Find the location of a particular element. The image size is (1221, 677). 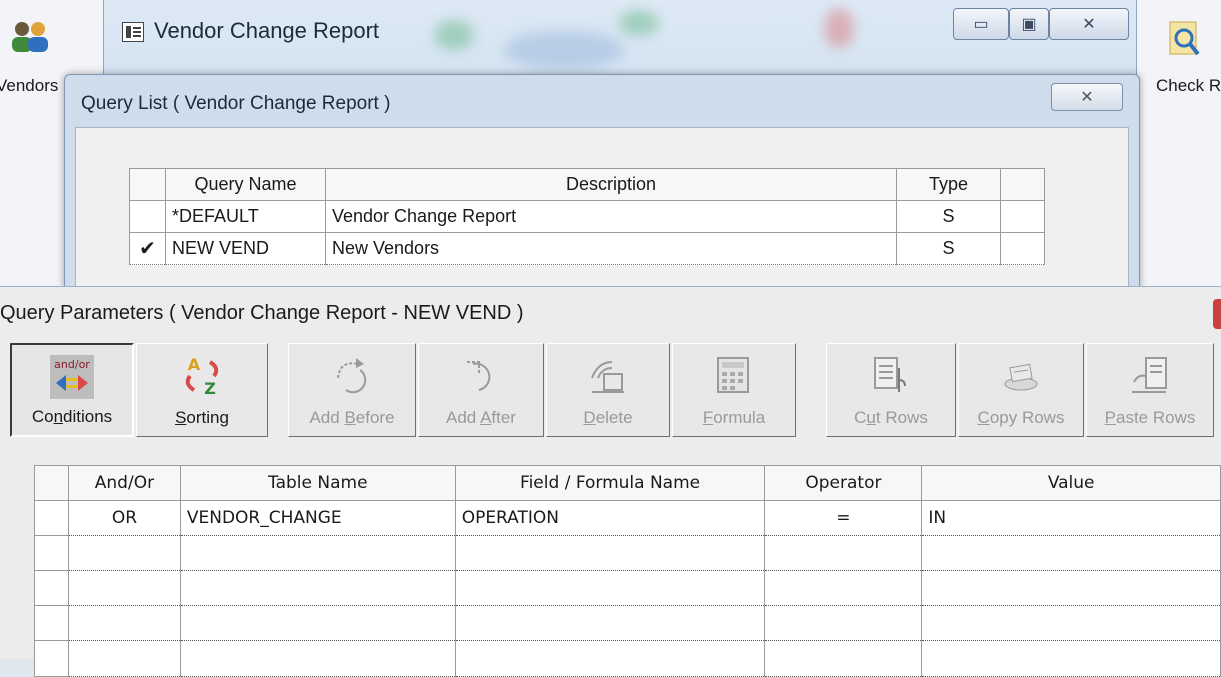

query-name-cell: NEW VEND is located at coordinates (245, 248).